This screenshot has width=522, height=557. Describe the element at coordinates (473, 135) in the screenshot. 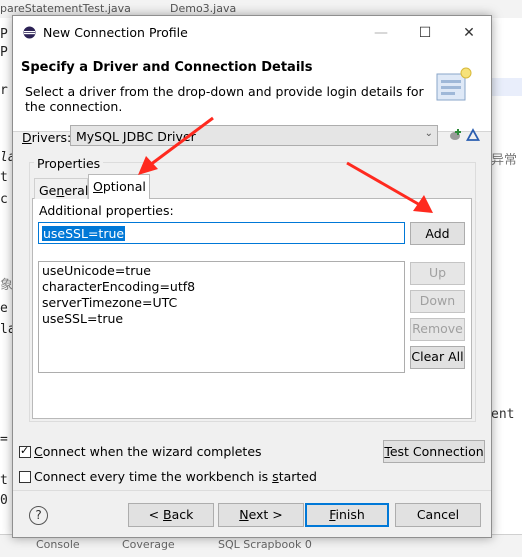

I see `edit-driver-icon` at that location.